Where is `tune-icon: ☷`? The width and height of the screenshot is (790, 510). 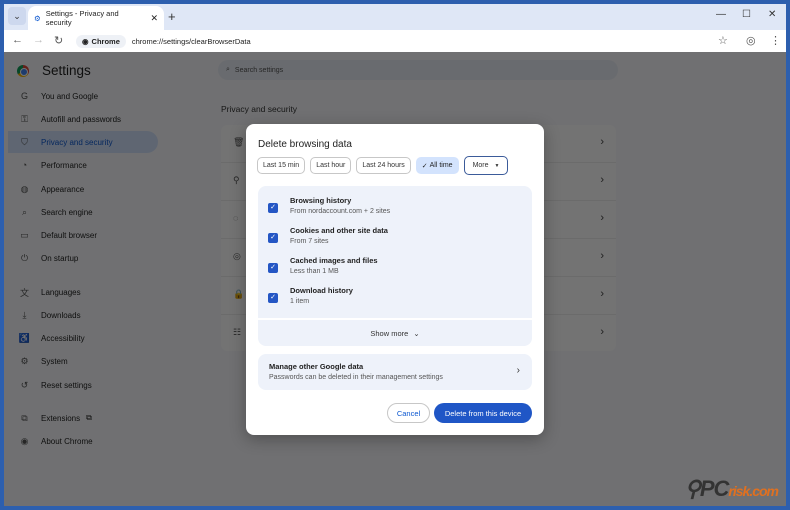
tune-icon: ☷ is located at coordinates (237, 332).